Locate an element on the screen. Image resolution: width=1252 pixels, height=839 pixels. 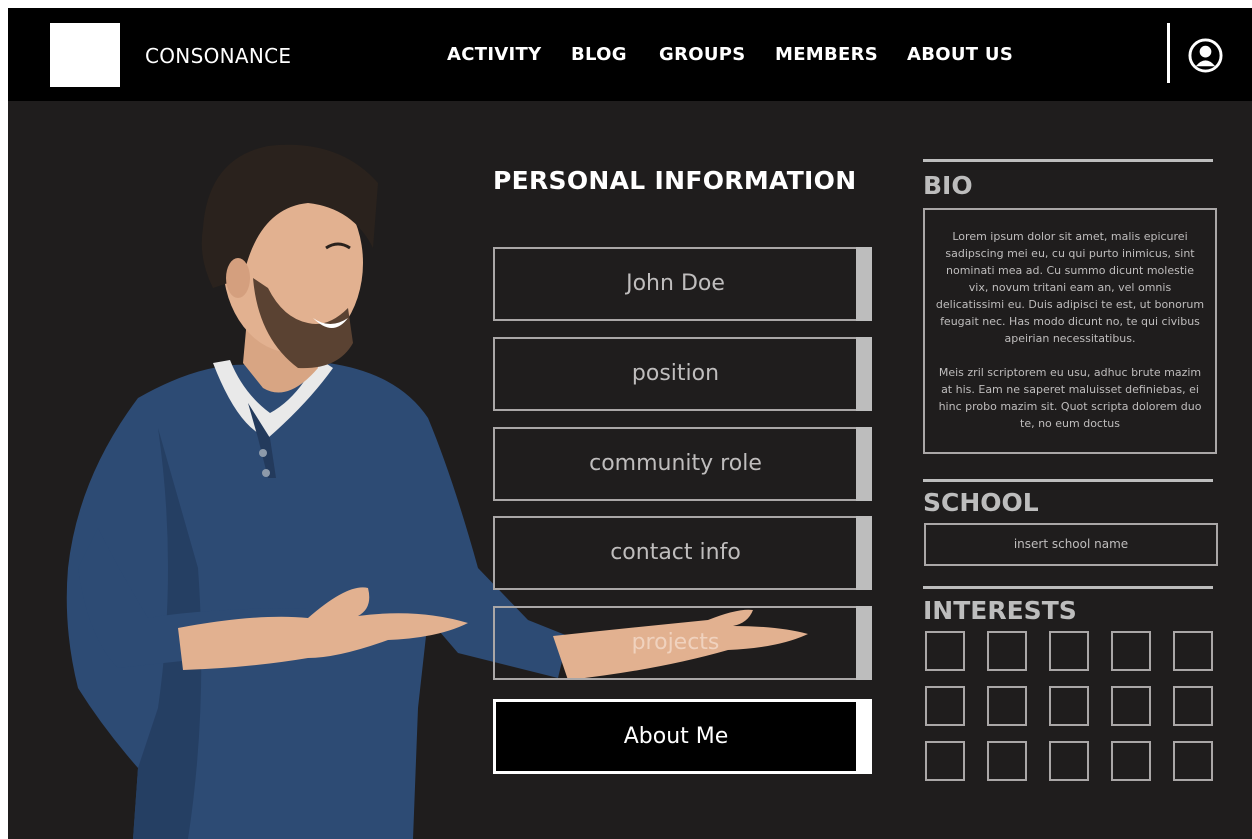
interests-heading: INTERESTS is located at coordinates (1000, 610).